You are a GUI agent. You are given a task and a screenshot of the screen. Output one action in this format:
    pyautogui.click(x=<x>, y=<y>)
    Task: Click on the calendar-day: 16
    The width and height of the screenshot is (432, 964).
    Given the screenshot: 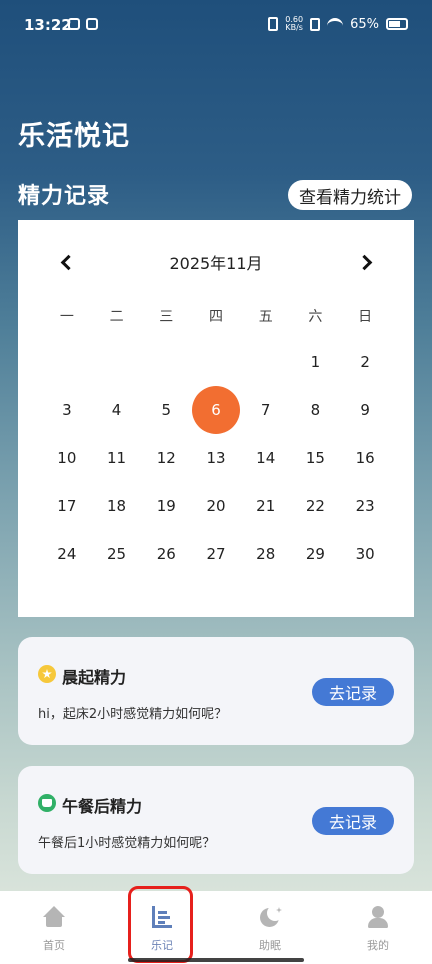 What is the action you would take?
    pyautogui.click(x=365, y=458)
    